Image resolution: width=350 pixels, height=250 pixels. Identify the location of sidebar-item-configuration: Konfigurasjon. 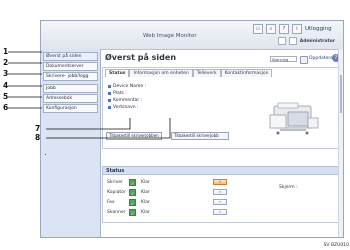
(70, 108).